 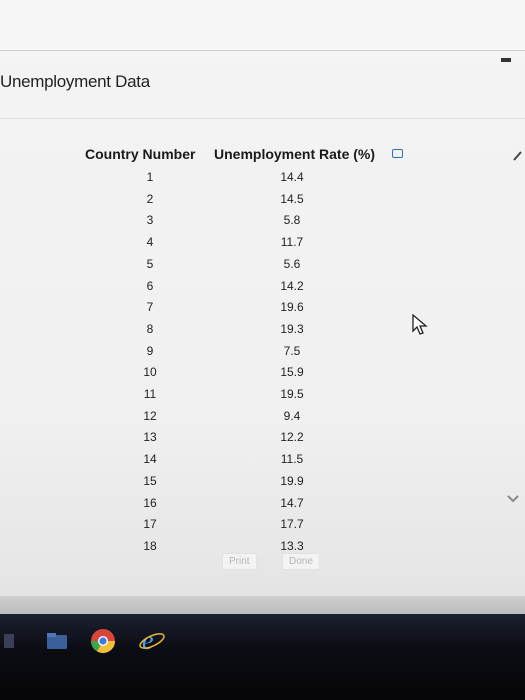 I want to click on mouse-pointer-icon, so click(x=420, y=324).